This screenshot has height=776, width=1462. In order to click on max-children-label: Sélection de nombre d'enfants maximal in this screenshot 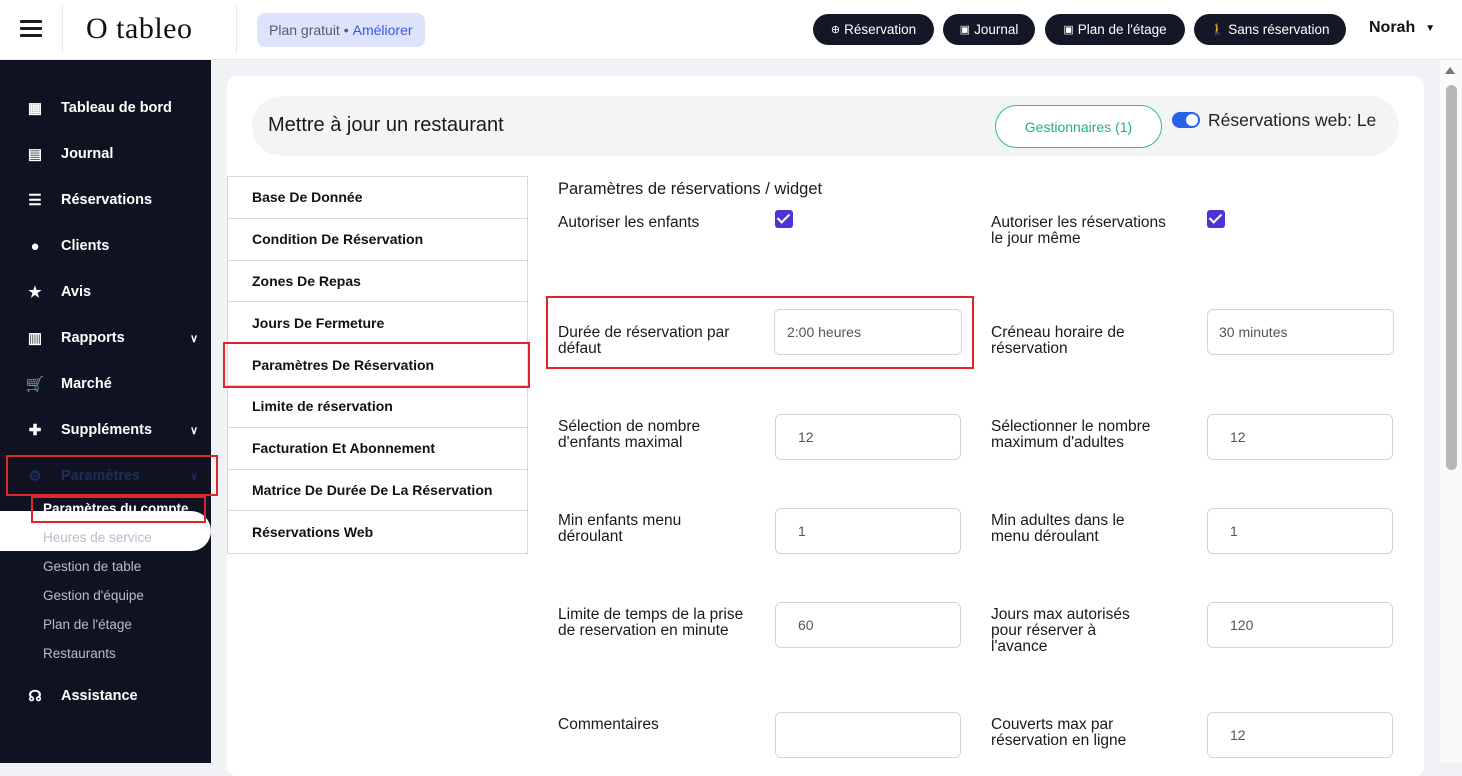, I will do `click(629, 434)`.